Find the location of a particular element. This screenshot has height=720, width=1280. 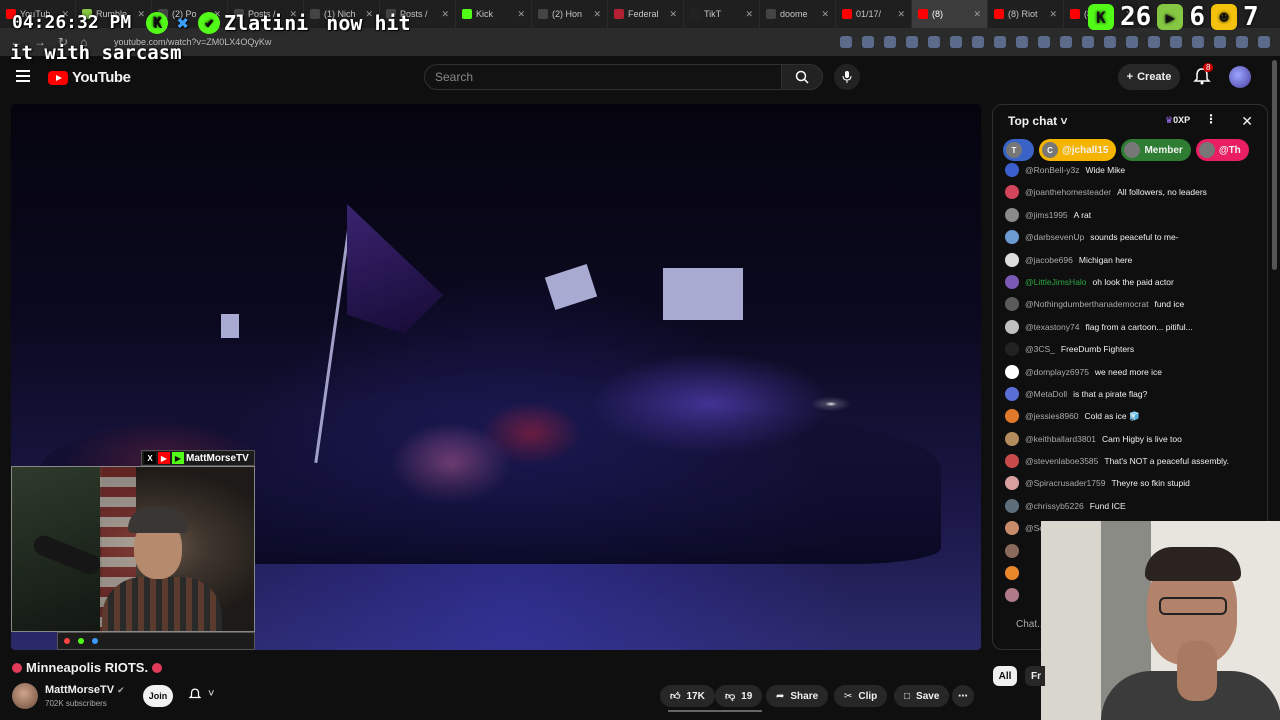

page-scrollbar is located at coordinates (1274, 165).